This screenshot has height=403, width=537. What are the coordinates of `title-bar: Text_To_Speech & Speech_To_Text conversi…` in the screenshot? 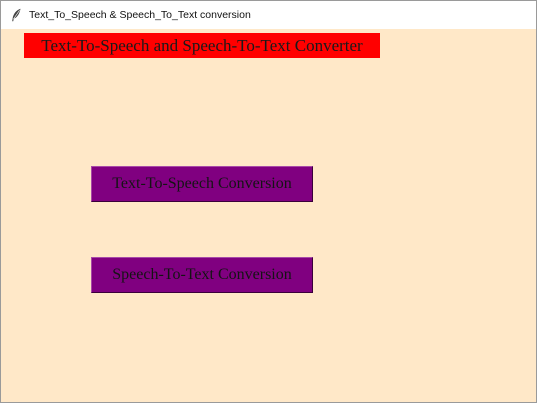 It's located at (268, 15).